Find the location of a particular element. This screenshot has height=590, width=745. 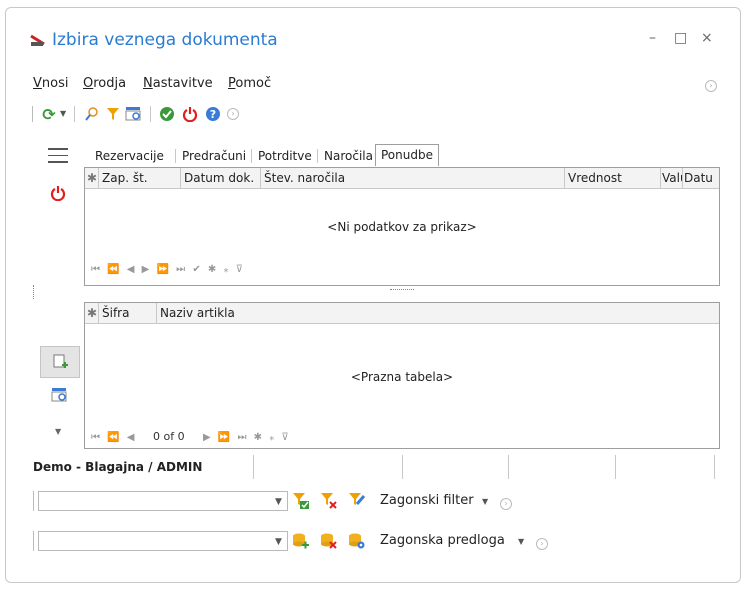

window-title: Izbira veznega dokumenta is located at coordinates (165, 40).